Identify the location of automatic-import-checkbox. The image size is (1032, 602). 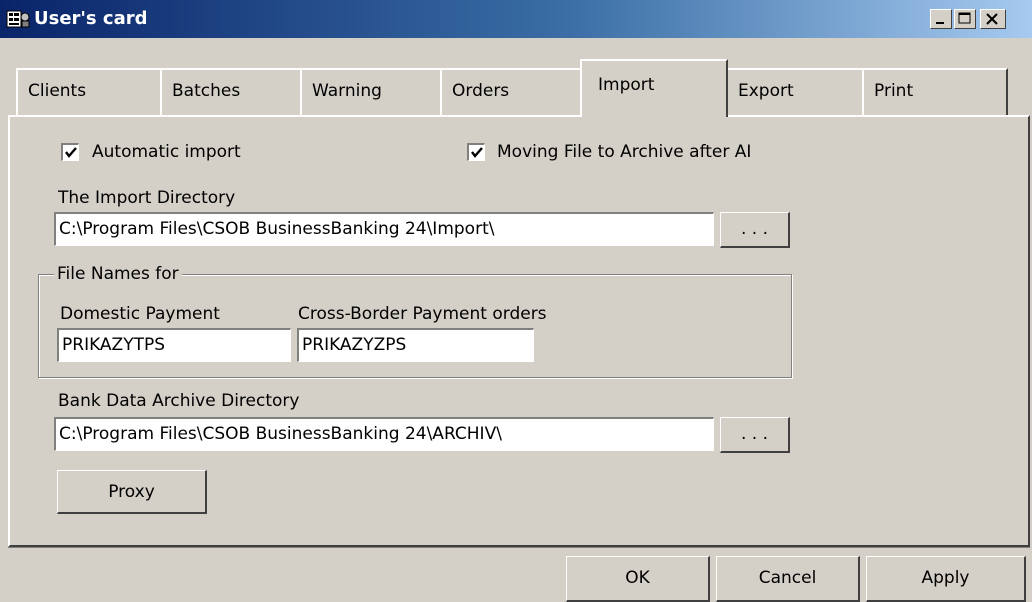
(70, 152).